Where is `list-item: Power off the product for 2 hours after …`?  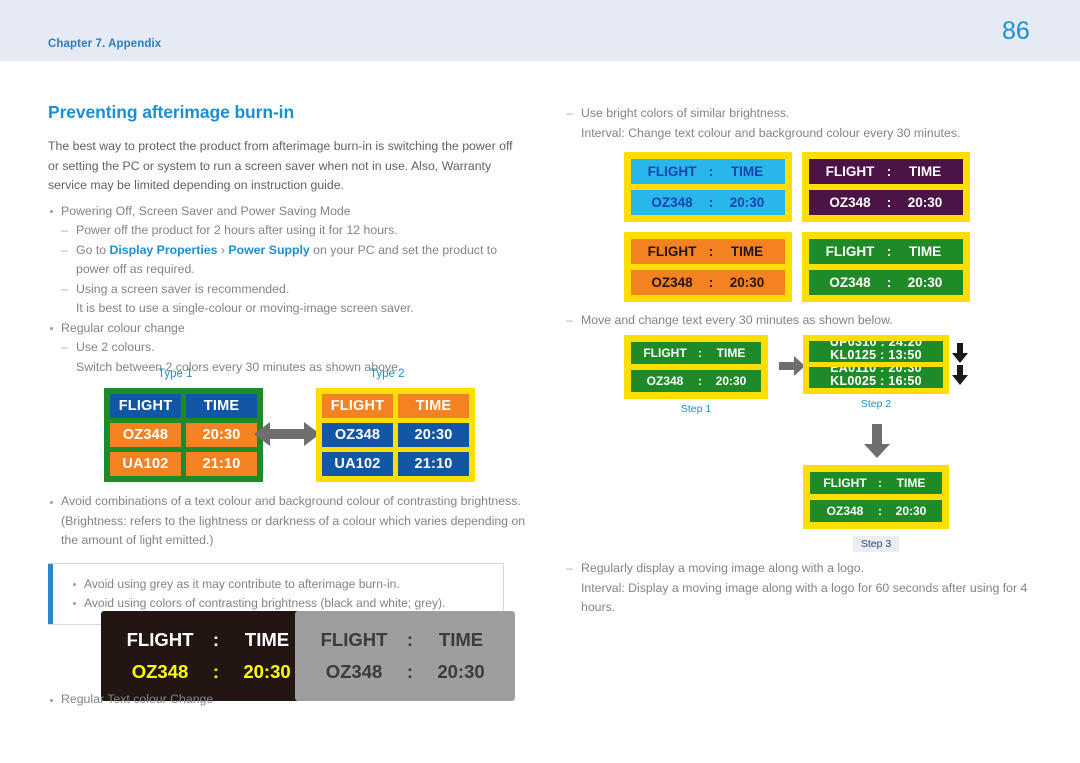 list-item: Power off the product for 2 hours after … is located at coordinates (293, 231).